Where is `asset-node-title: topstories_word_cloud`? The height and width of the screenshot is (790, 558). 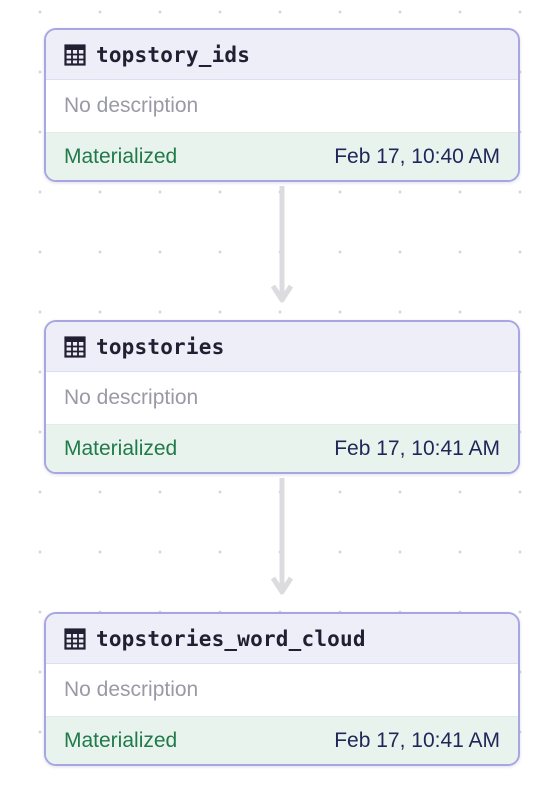
asset-node-title: topstories_word_cloud is located at coordinates (231, 639).